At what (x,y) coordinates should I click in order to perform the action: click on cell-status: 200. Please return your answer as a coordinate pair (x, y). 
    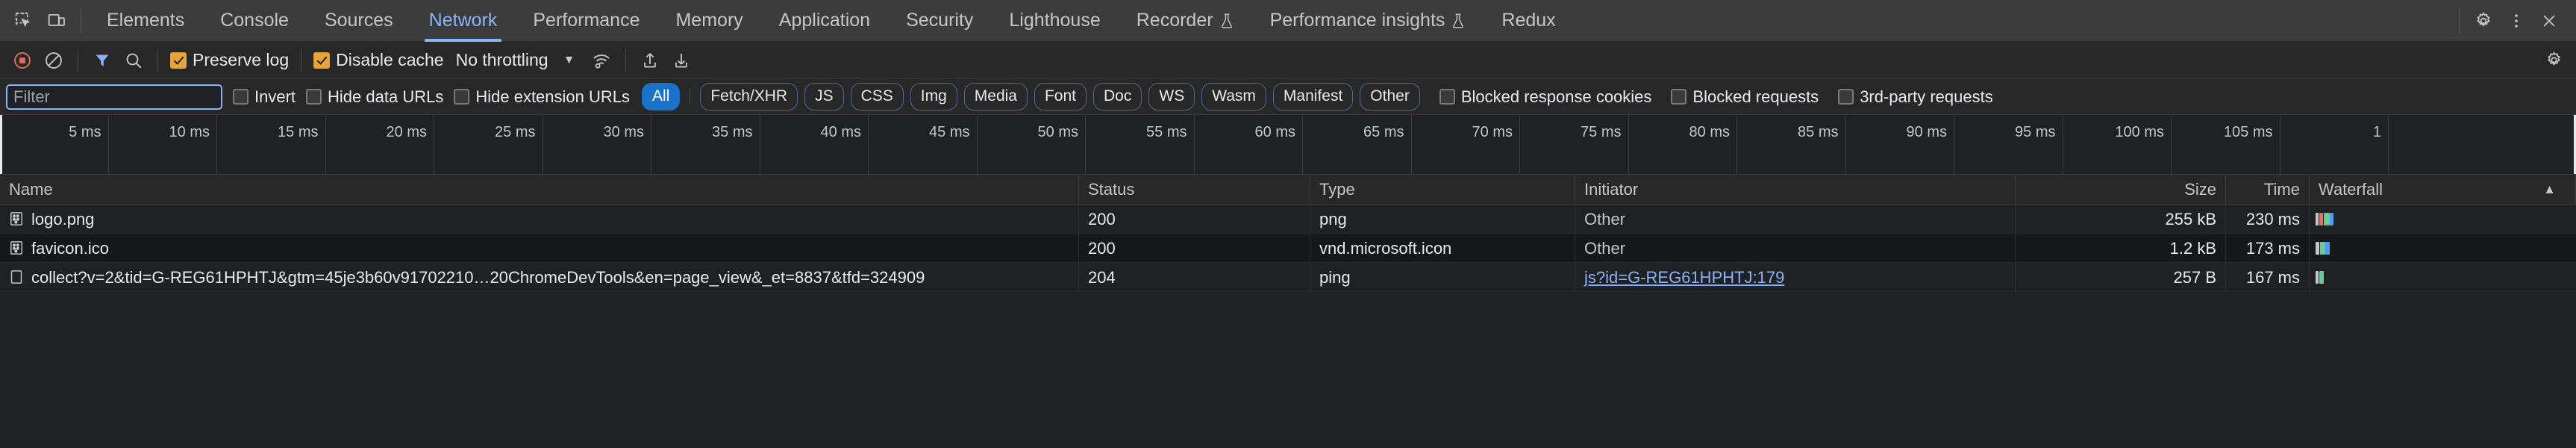
    Looking at the image, I should click on (1194, 248).